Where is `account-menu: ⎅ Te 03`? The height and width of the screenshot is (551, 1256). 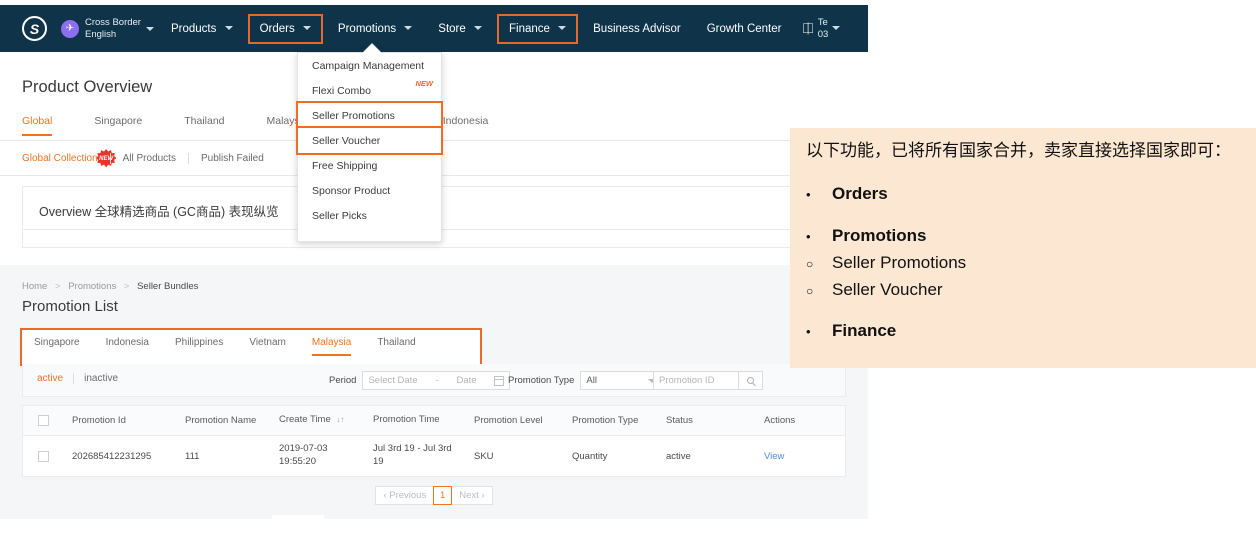
account-menu: ⎅ Te 03 is located at coordinates (817, 28).